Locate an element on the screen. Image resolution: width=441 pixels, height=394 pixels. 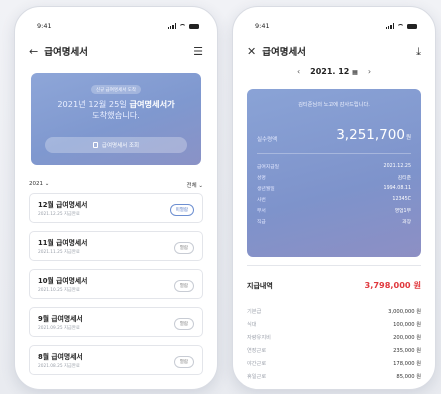
list-item: 11월 급여명세서 2021.11.25 지급완료 열람 is located at coordinates (116, 246).